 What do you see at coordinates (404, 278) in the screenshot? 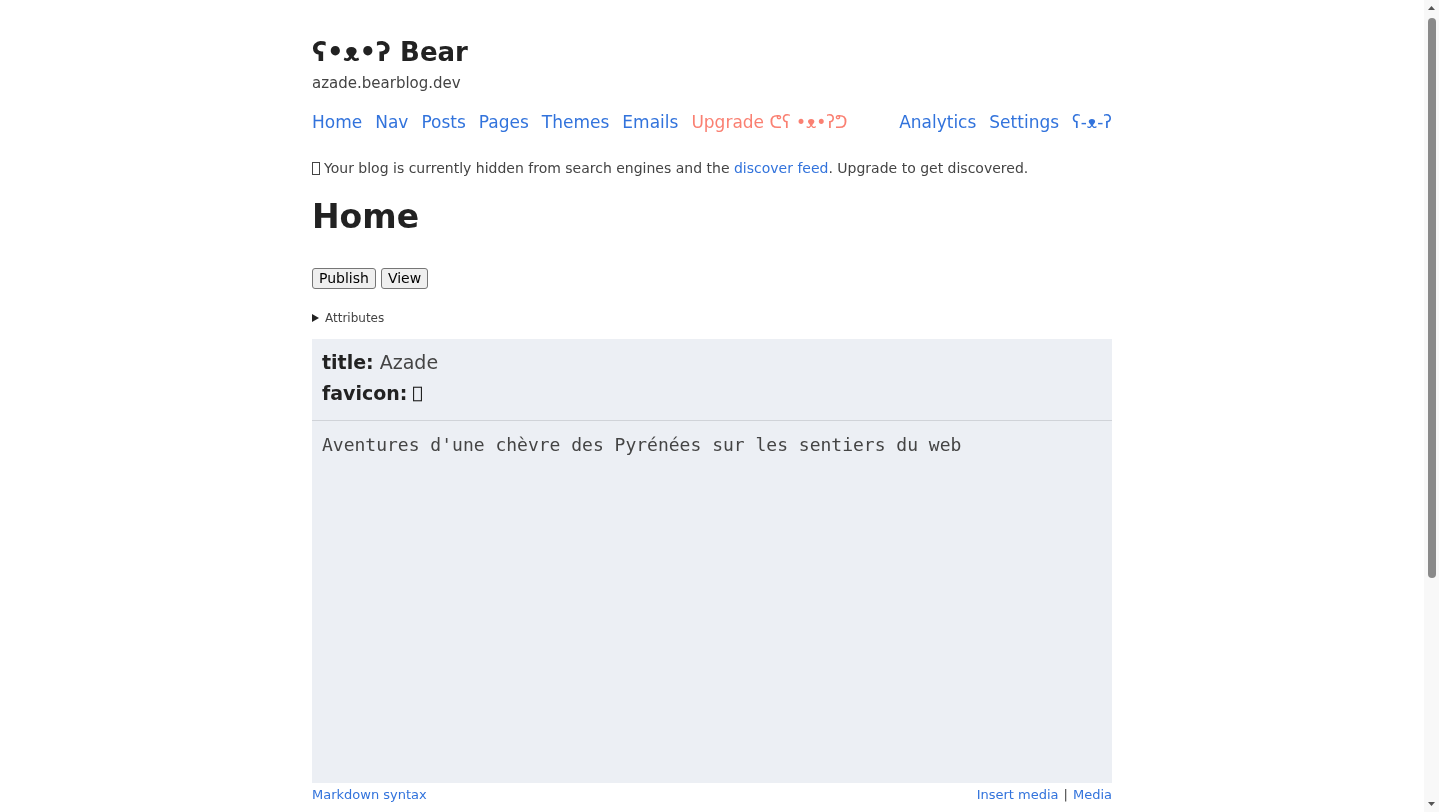
I see `action-button: View` at bounding box center [404, 278].